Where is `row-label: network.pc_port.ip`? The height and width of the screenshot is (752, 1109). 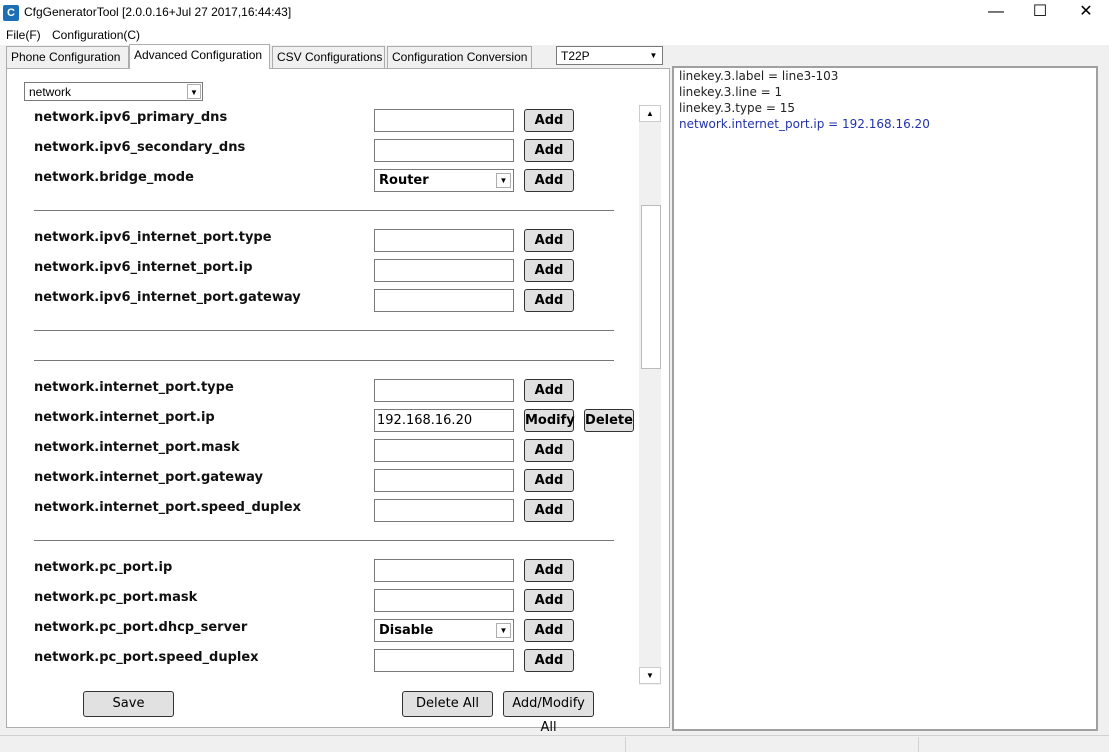 row-label: network.pc_port.ip is located at coordinates (103, 567).